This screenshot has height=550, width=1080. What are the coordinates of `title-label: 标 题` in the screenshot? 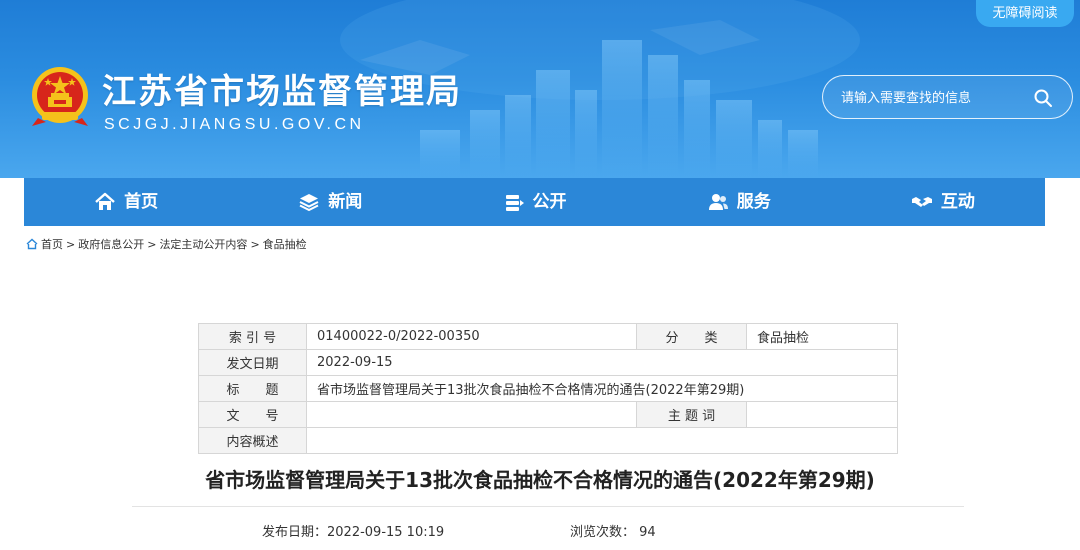 It's located at (252, 388).